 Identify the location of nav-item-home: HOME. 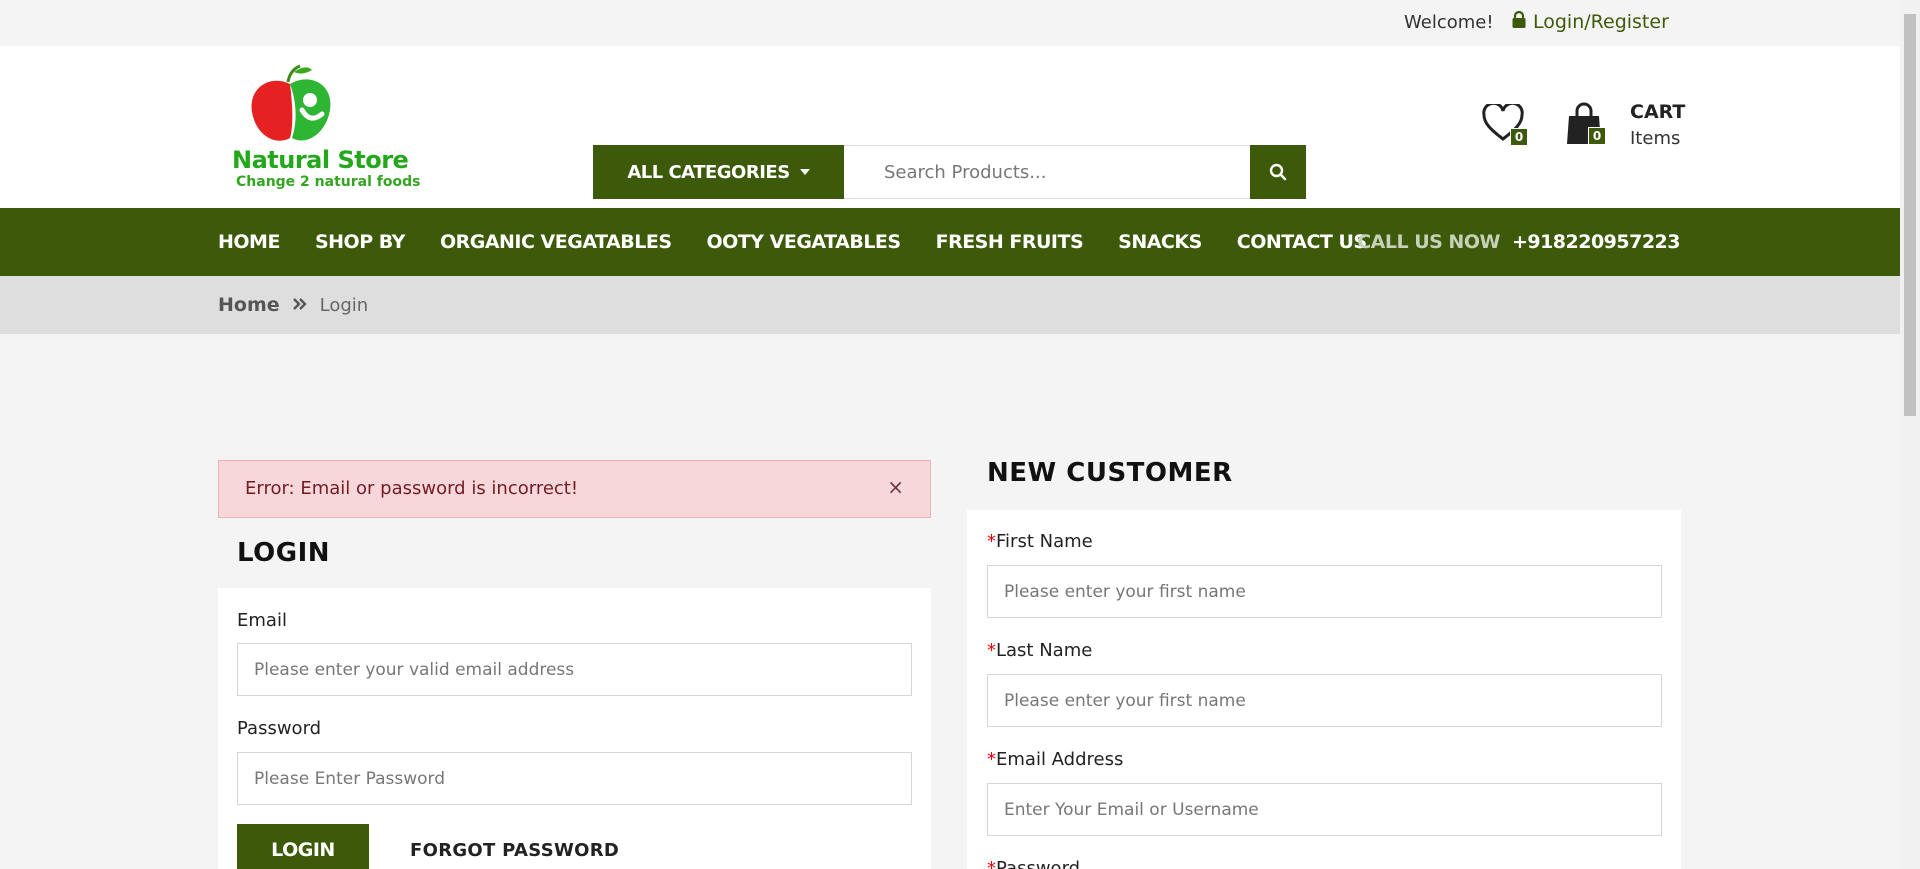
(249, 242).